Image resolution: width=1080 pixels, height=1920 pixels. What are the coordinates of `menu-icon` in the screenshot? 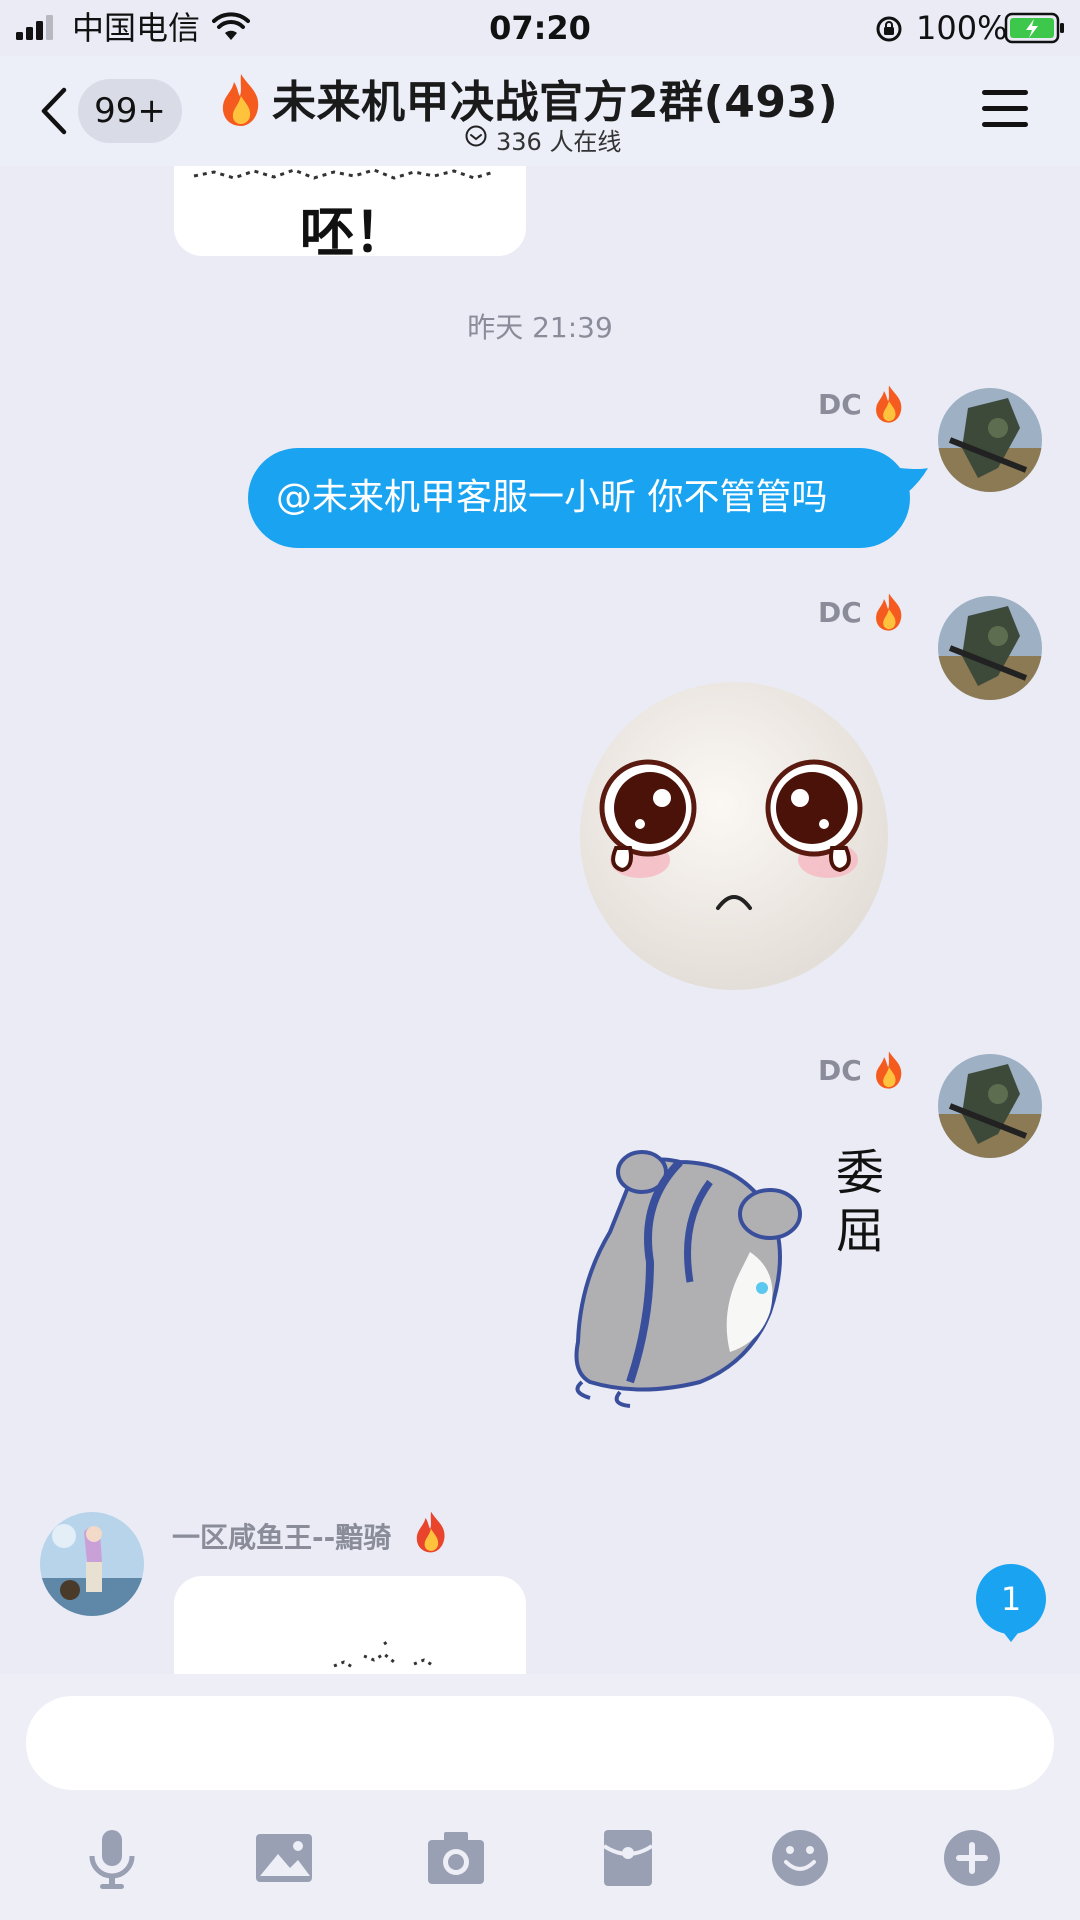 It's located at (1005, 109).